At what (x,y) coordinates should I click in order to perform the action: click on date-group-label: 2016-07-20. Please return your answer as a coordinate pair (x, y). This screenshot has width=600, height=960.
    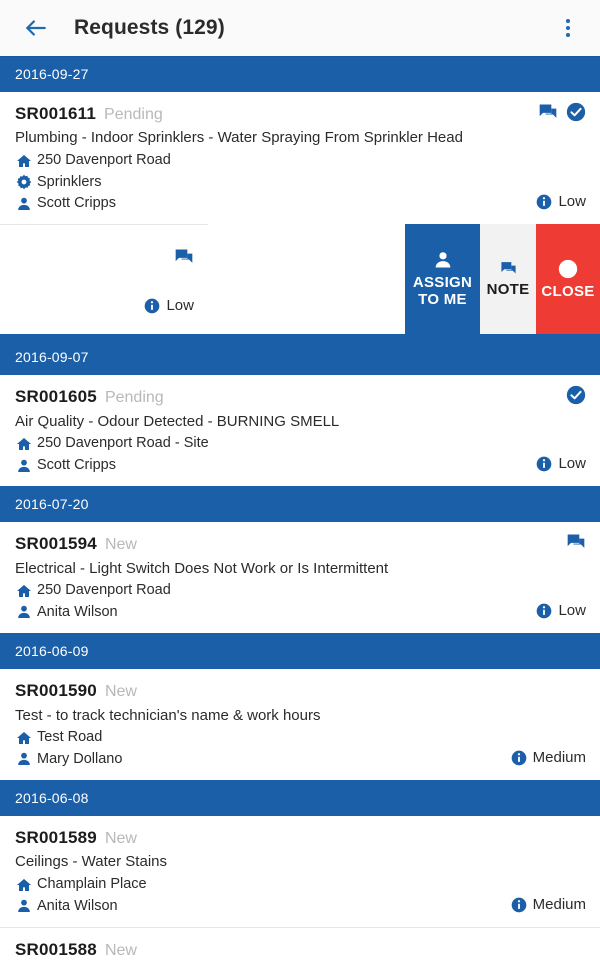
    Looking at the image, I should click on (52, 504).